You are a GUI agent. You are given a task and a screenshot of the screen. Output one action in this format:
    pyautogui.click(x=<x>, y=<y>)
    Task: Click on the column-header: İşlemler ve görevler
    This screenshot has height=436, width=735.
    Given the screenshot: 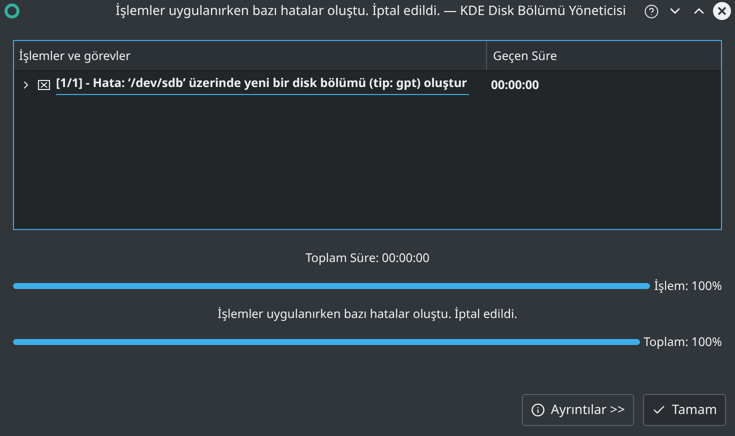 What is the action you would take?
    pyautogui.click(x=250, y=55)
    